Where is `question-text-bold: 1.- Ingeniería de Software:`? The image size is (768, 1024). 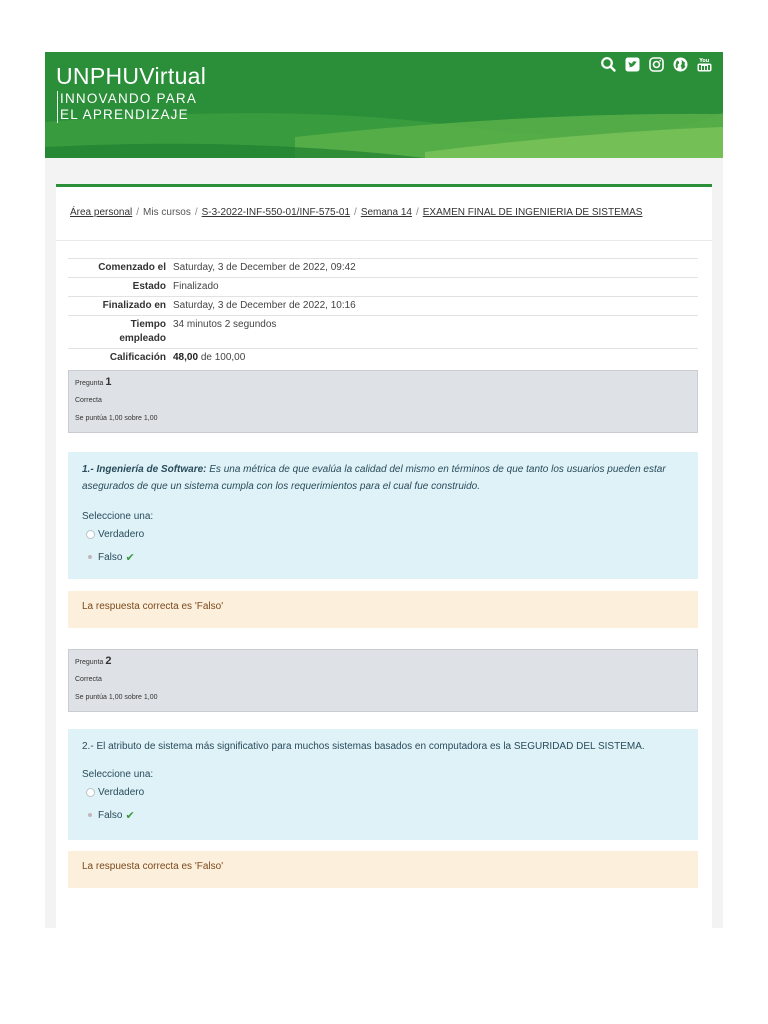 question-text-bold: 1.- Ingeniería de Software: is located at coordinates (144, 469).